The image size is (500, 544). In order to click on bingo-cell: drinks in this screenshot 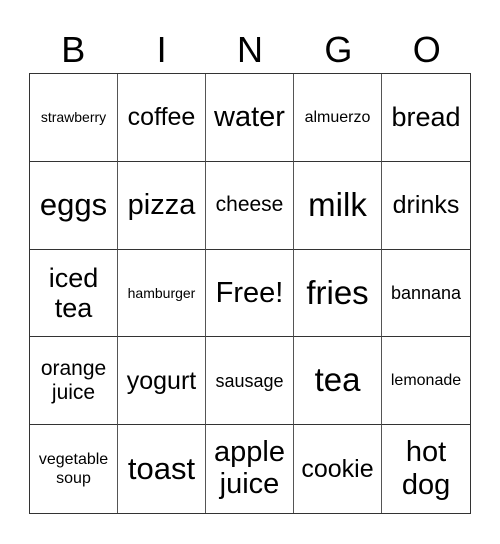, I will do `click(426, 206)`.